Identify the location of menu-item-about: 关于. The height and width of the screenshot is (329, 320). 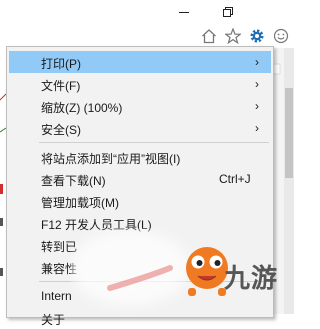
(140, 318).